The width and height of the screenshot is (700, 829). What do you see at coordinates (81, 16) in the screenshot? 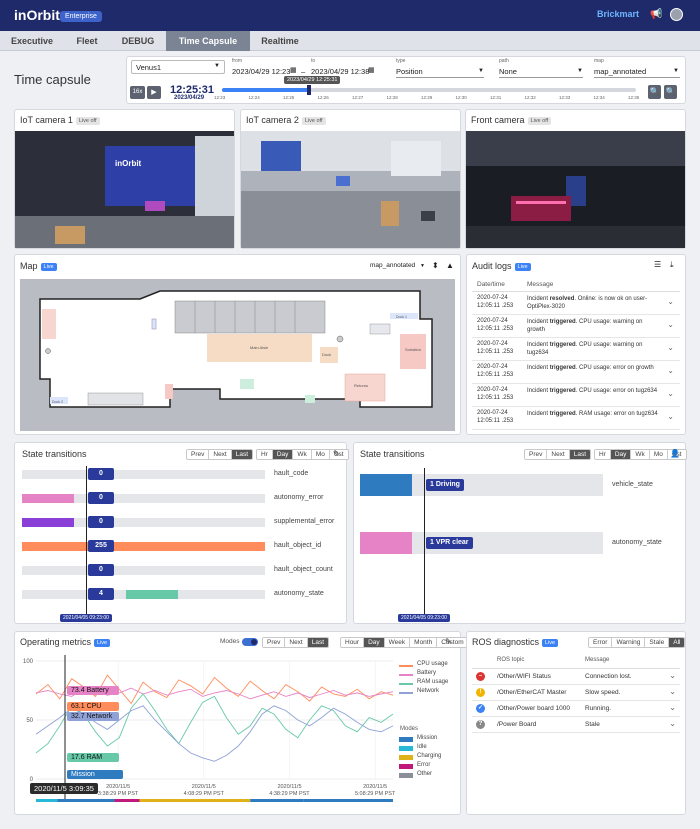
I see `edition-badge: Enterprise` at bounding box center [81, 16].